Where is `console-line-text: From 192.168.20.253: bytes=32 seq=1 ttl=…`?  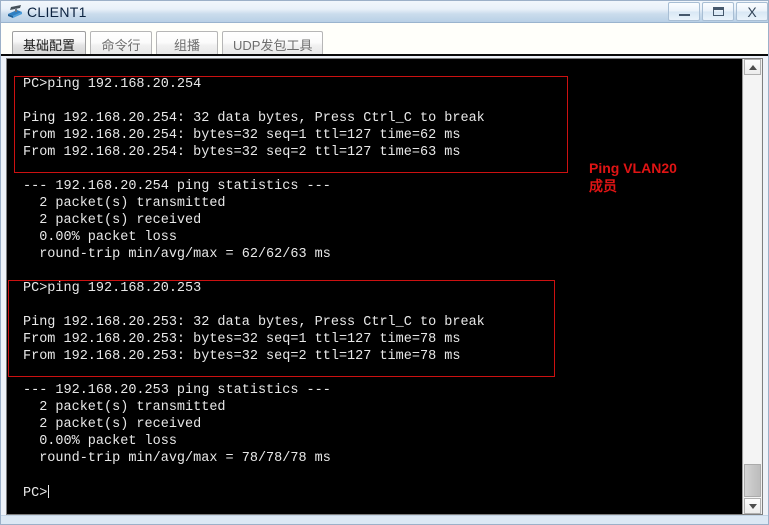
console-line-text: From 192.168.20.253: bytes=32 seq=1 ttl=… is located at coordinates (242, 339).